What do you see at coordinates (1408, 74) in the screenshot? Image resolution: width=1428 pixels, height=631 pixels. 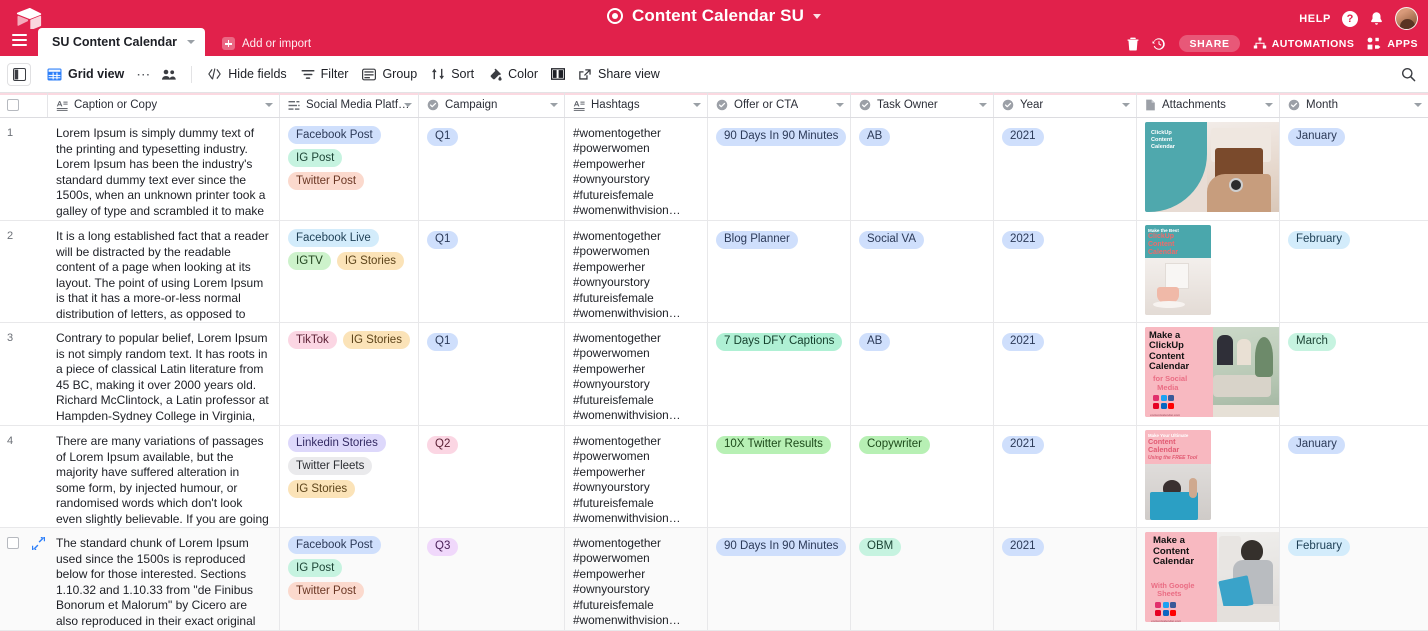 I see `search-icon` at bounding box center [1408, 74].